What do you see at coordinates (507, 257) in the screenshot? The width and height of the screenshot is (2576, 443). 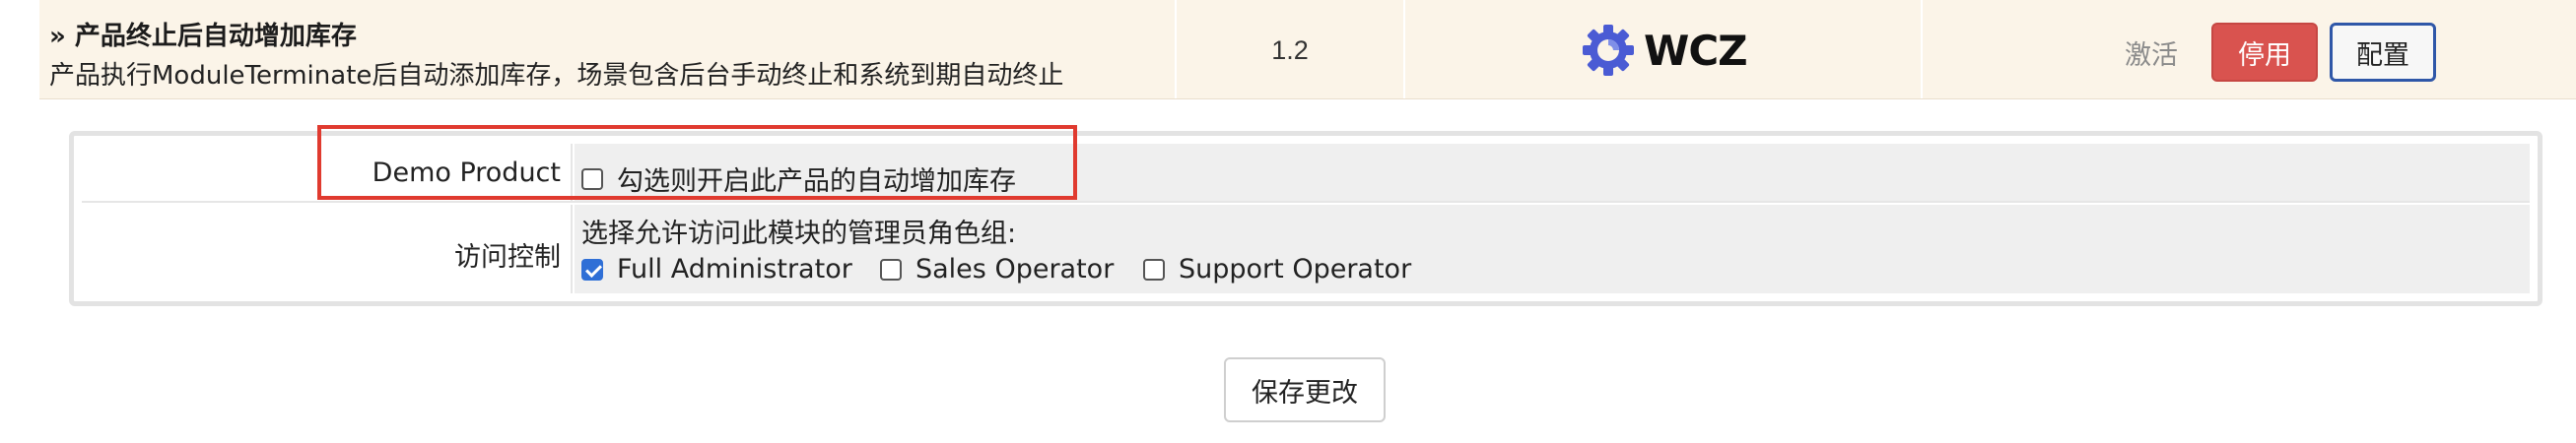 I see `access-control-label: 访问控制` at bounding box center [507, 257].